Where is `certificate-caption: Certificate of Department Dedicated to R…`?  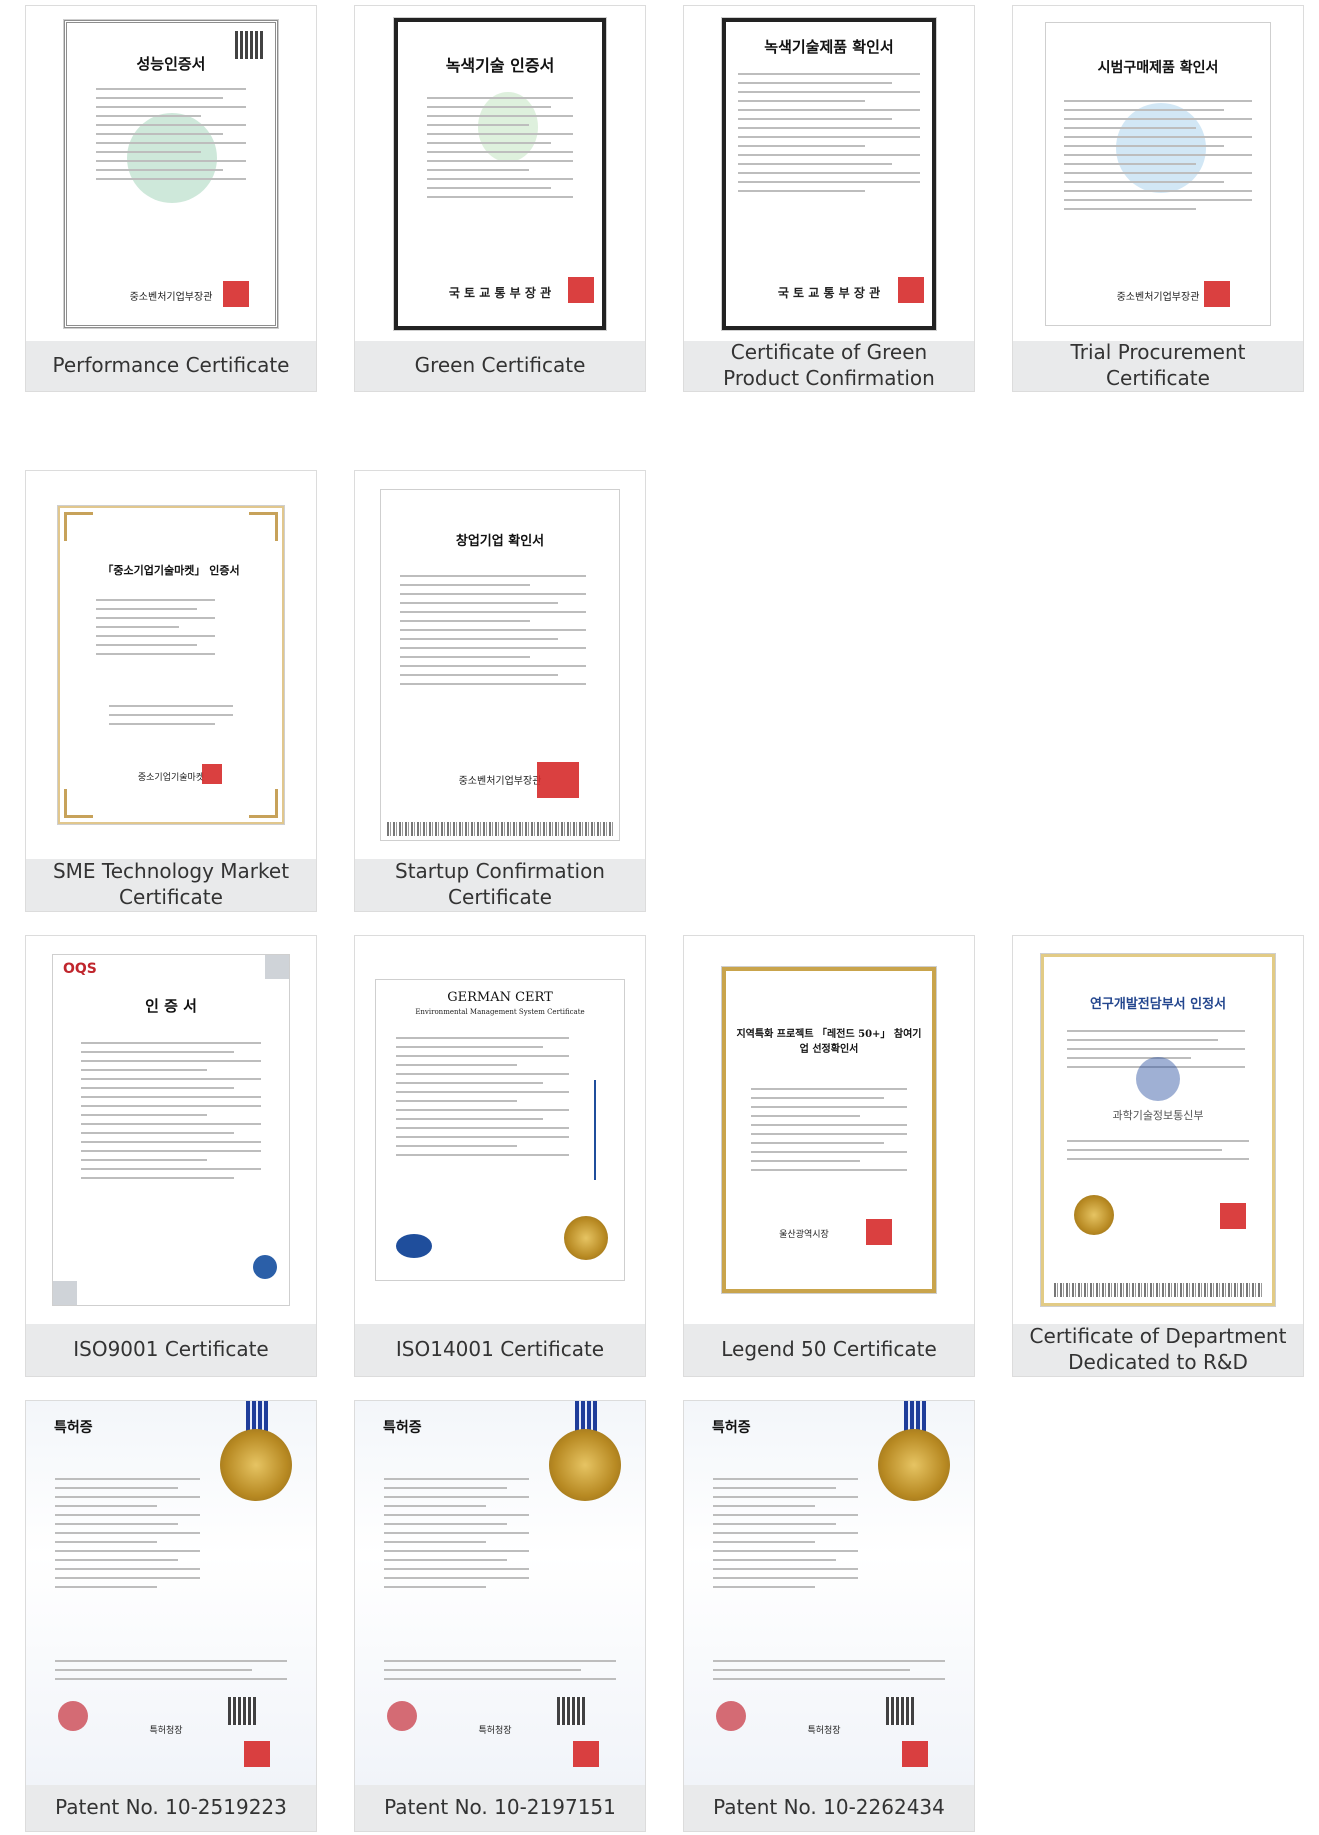
certificate-caption: Certificate of Department Dedicated to R… is located at coordinates (1158, 1349).